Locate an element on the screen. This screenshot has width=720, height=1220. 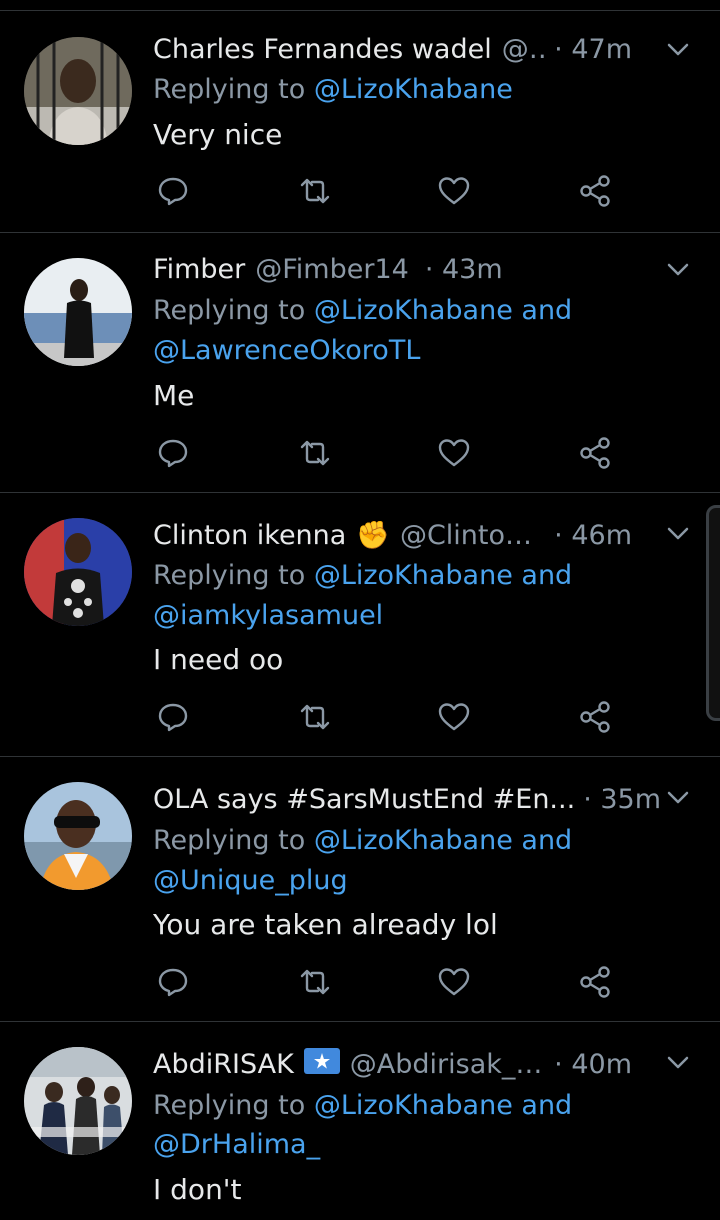
tweet-header: Charles Fernandes wadel @ch... · 47m is located at coordinates (392, 49).